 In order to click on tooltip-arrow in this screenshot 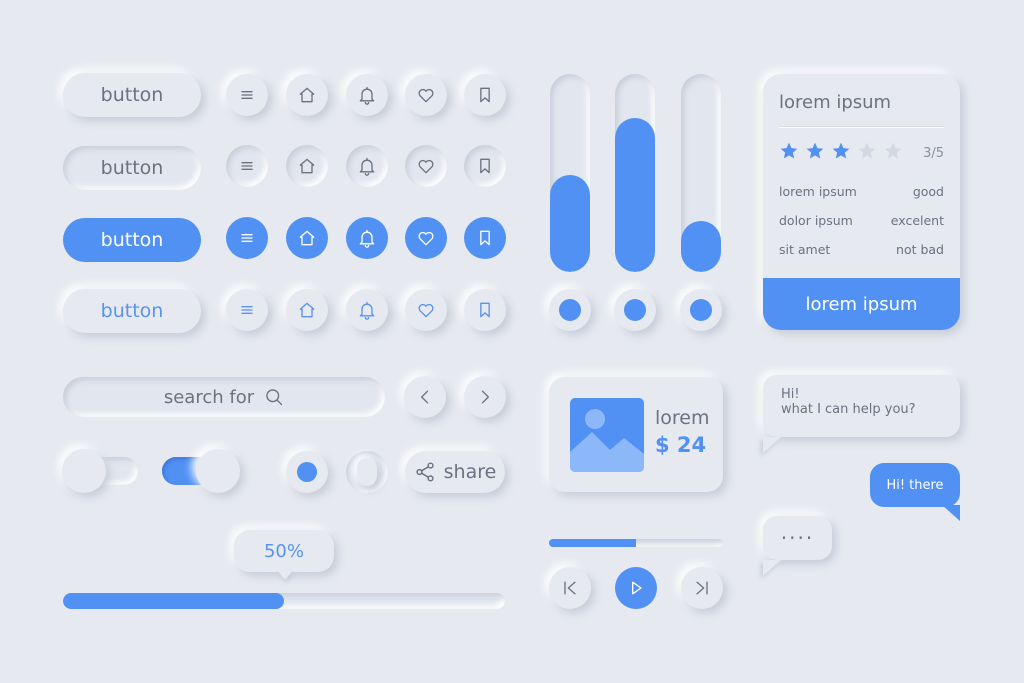, I will do `click(285, 575)`.